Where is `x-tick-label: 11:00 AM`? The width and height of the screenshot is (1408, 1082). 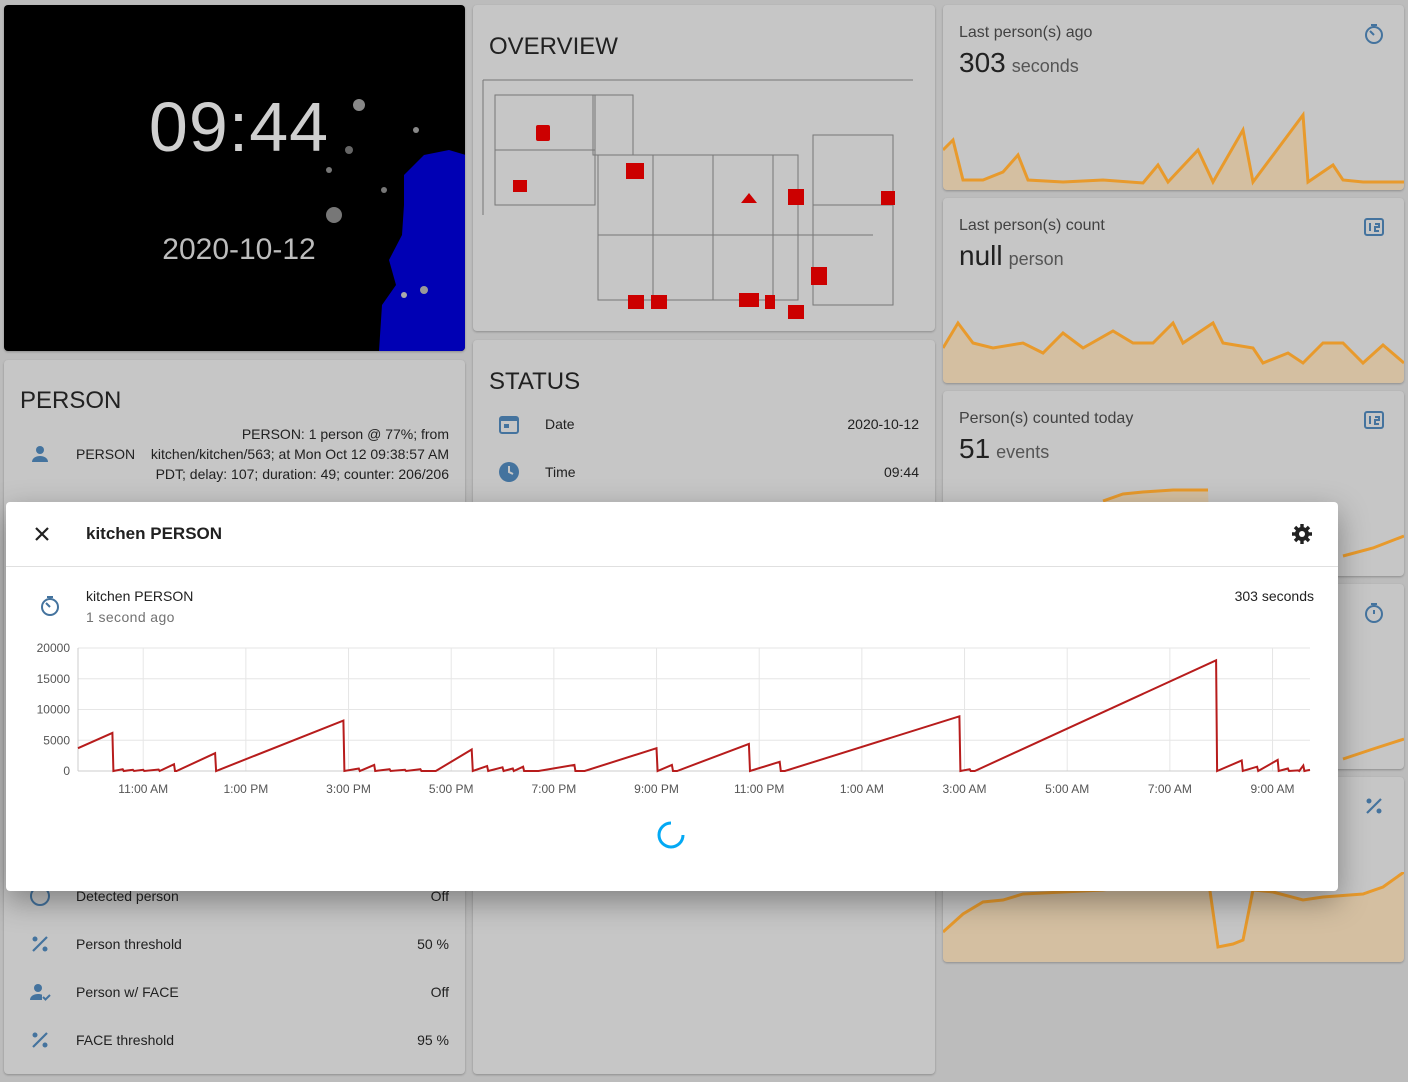 x-tick-label: 11:00 AM is located at coordinates (143, 789).